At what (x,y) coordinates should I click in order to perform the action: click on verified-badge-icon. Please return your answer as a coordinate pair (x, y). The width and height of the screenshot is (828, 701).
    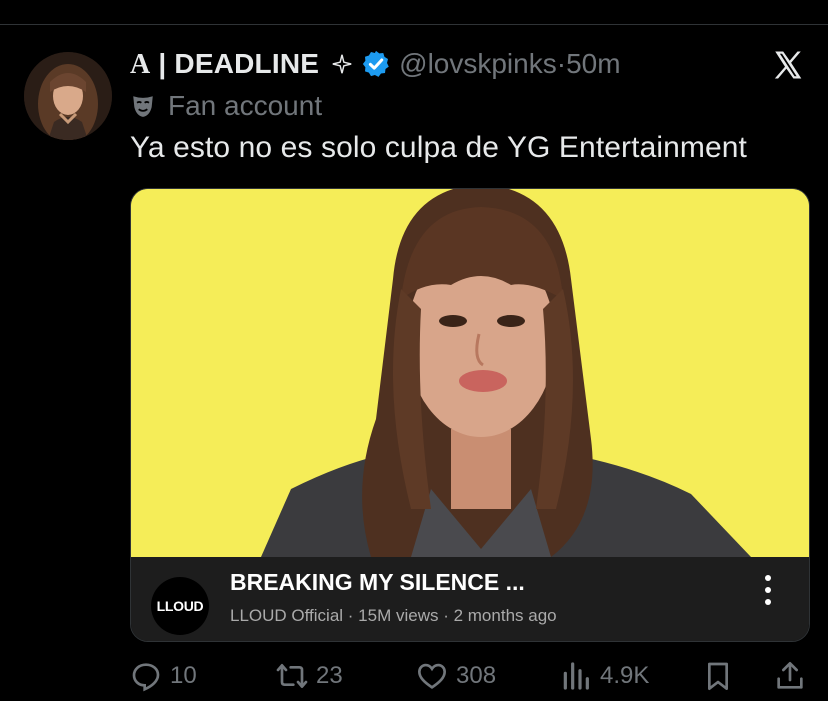
    Looking at the image, I should click on (376, 64).